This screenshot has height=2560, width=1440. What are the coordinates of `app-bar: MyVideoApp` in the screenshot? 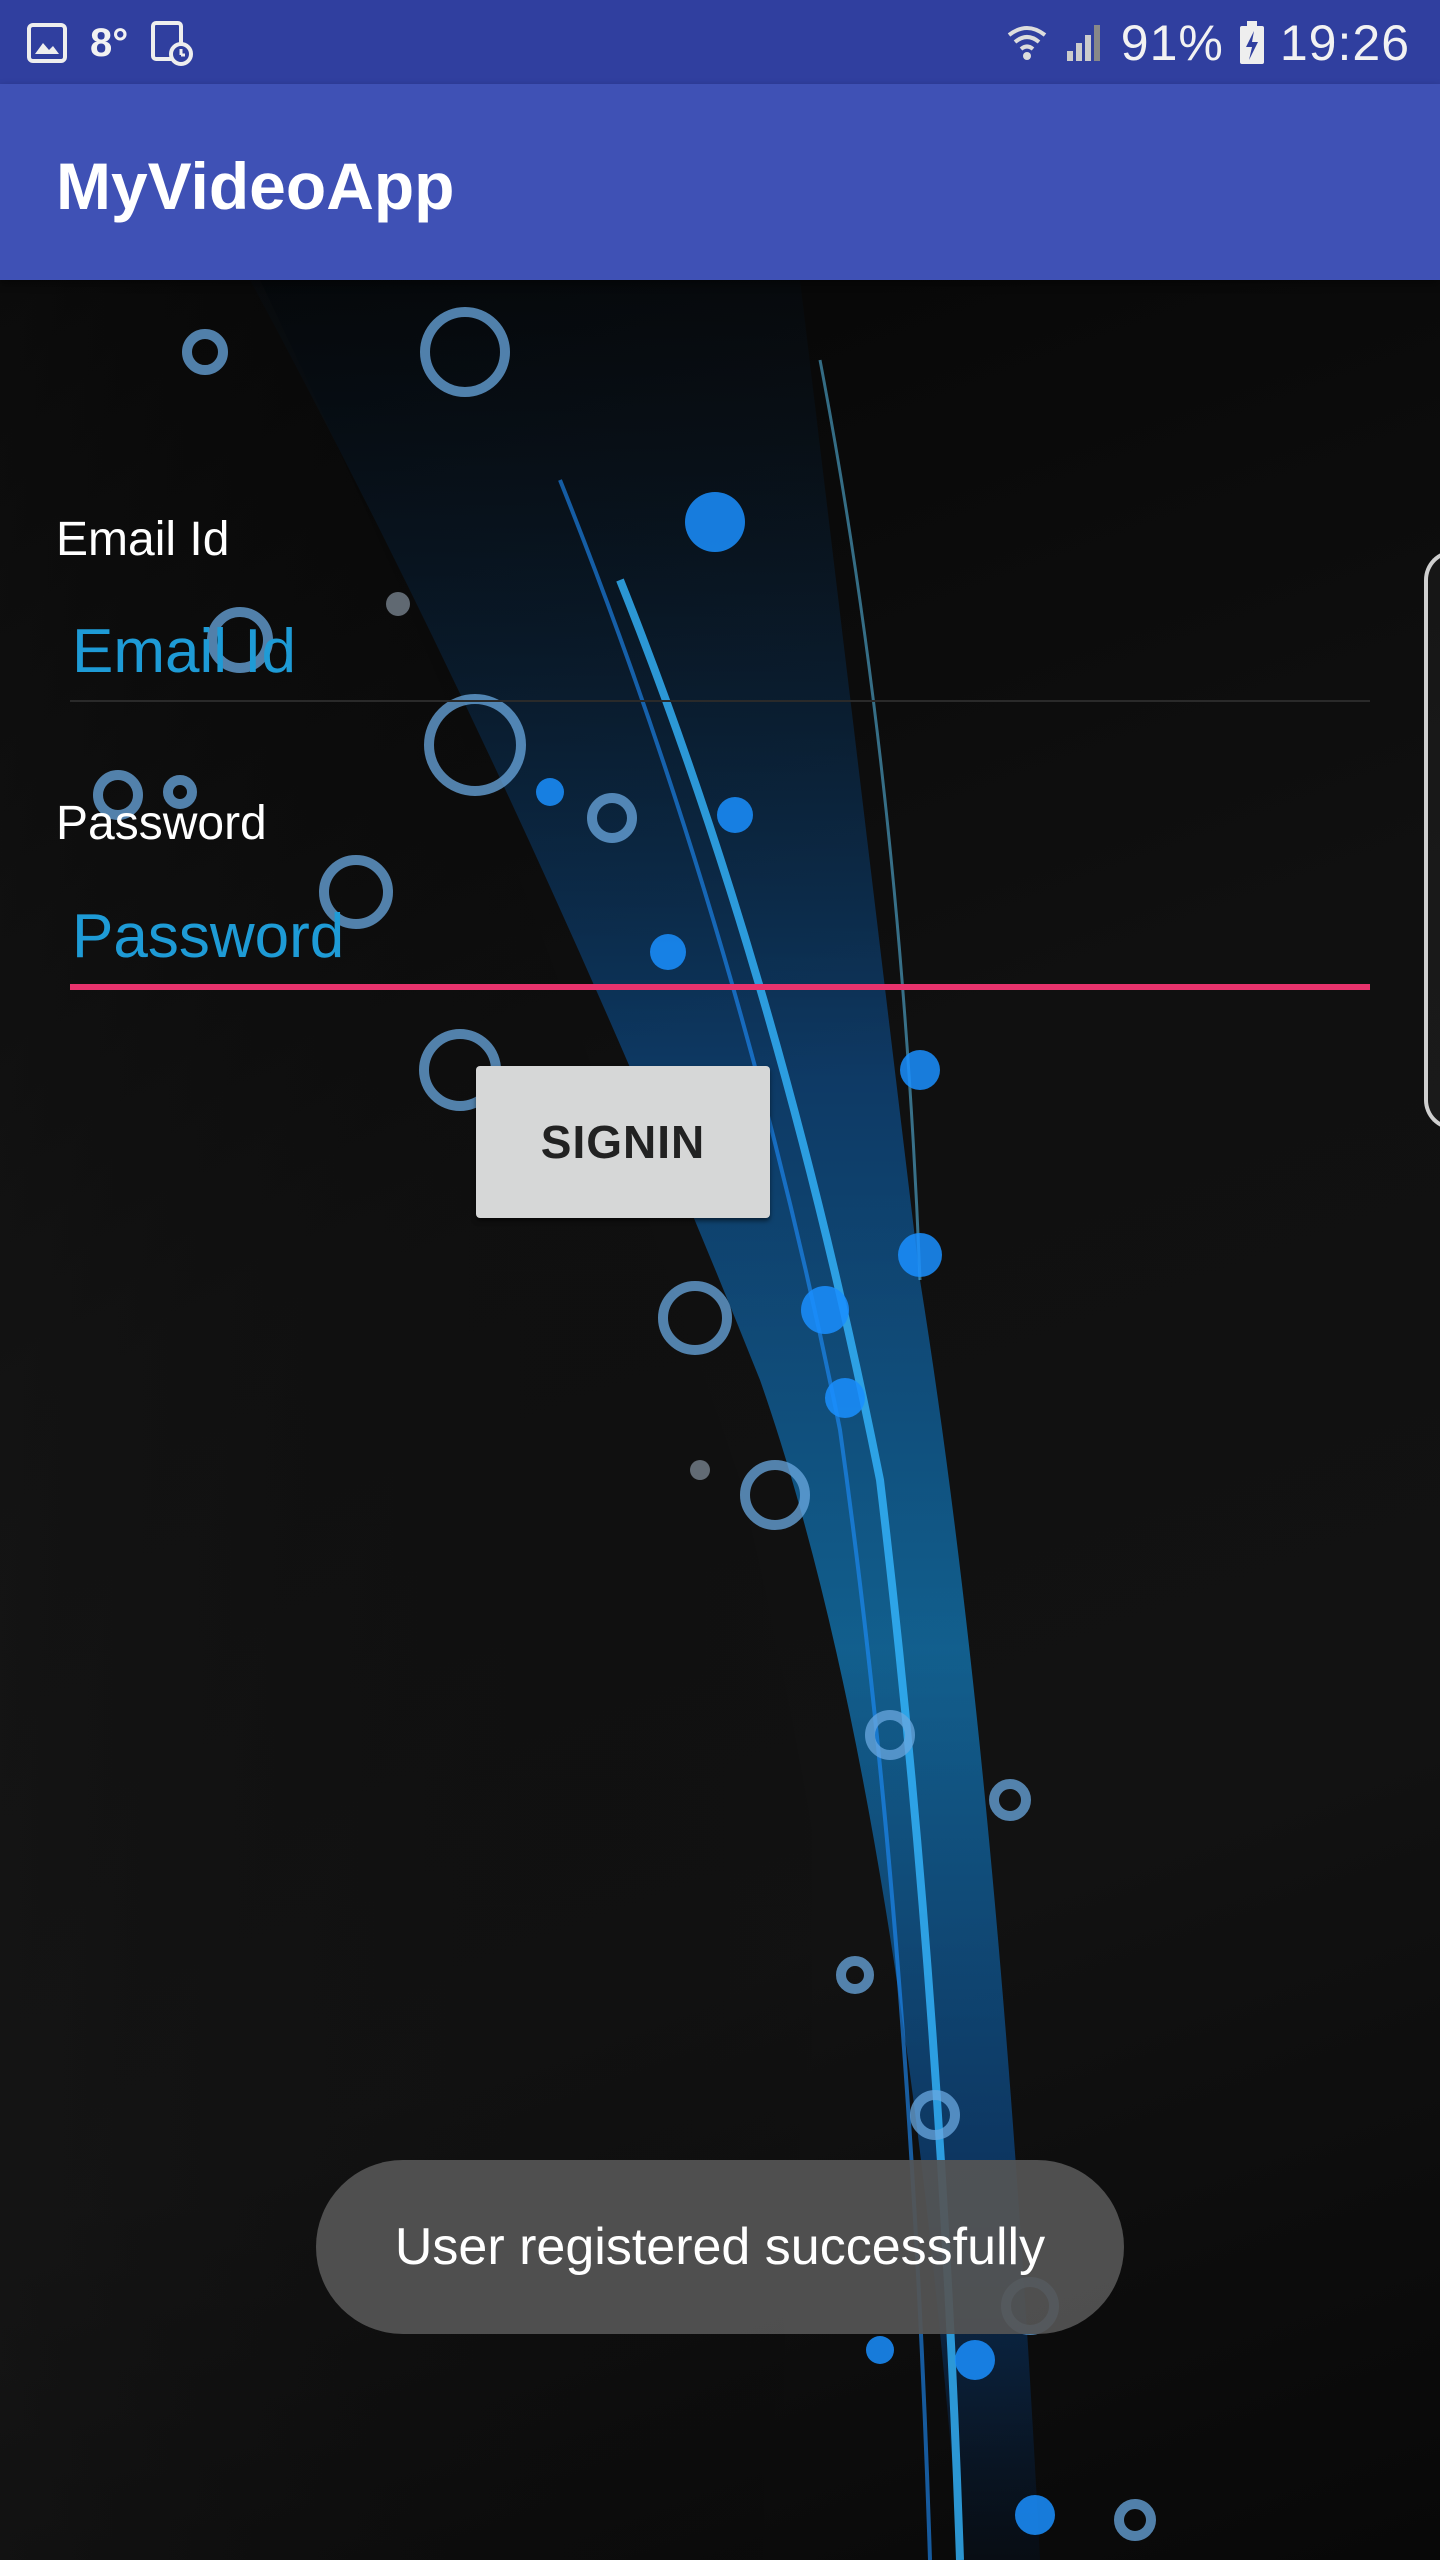 It's located at (720, 182).